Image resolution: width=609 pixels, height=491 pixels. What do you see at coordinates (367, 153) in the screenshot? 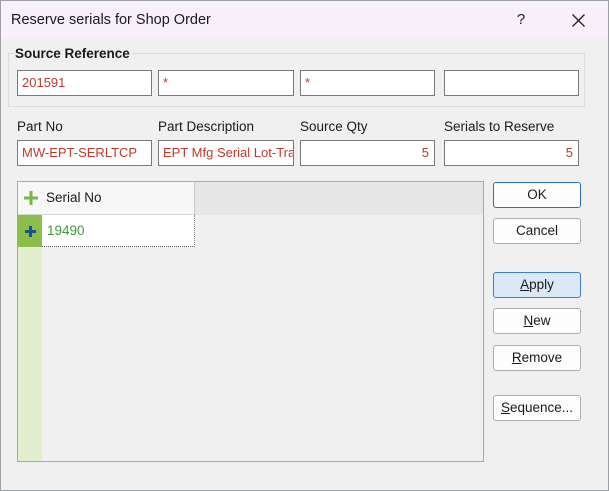
I see `source-qty-field: 5` at bounding box center [367, 153].